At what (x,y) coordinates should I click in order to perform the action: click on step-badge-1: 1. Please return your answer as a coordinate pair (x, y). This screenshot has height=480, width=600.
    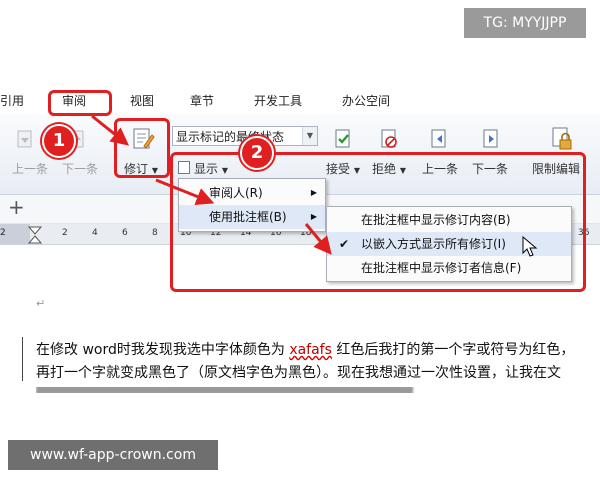
    Looking at the image, I should click on (59, 141).